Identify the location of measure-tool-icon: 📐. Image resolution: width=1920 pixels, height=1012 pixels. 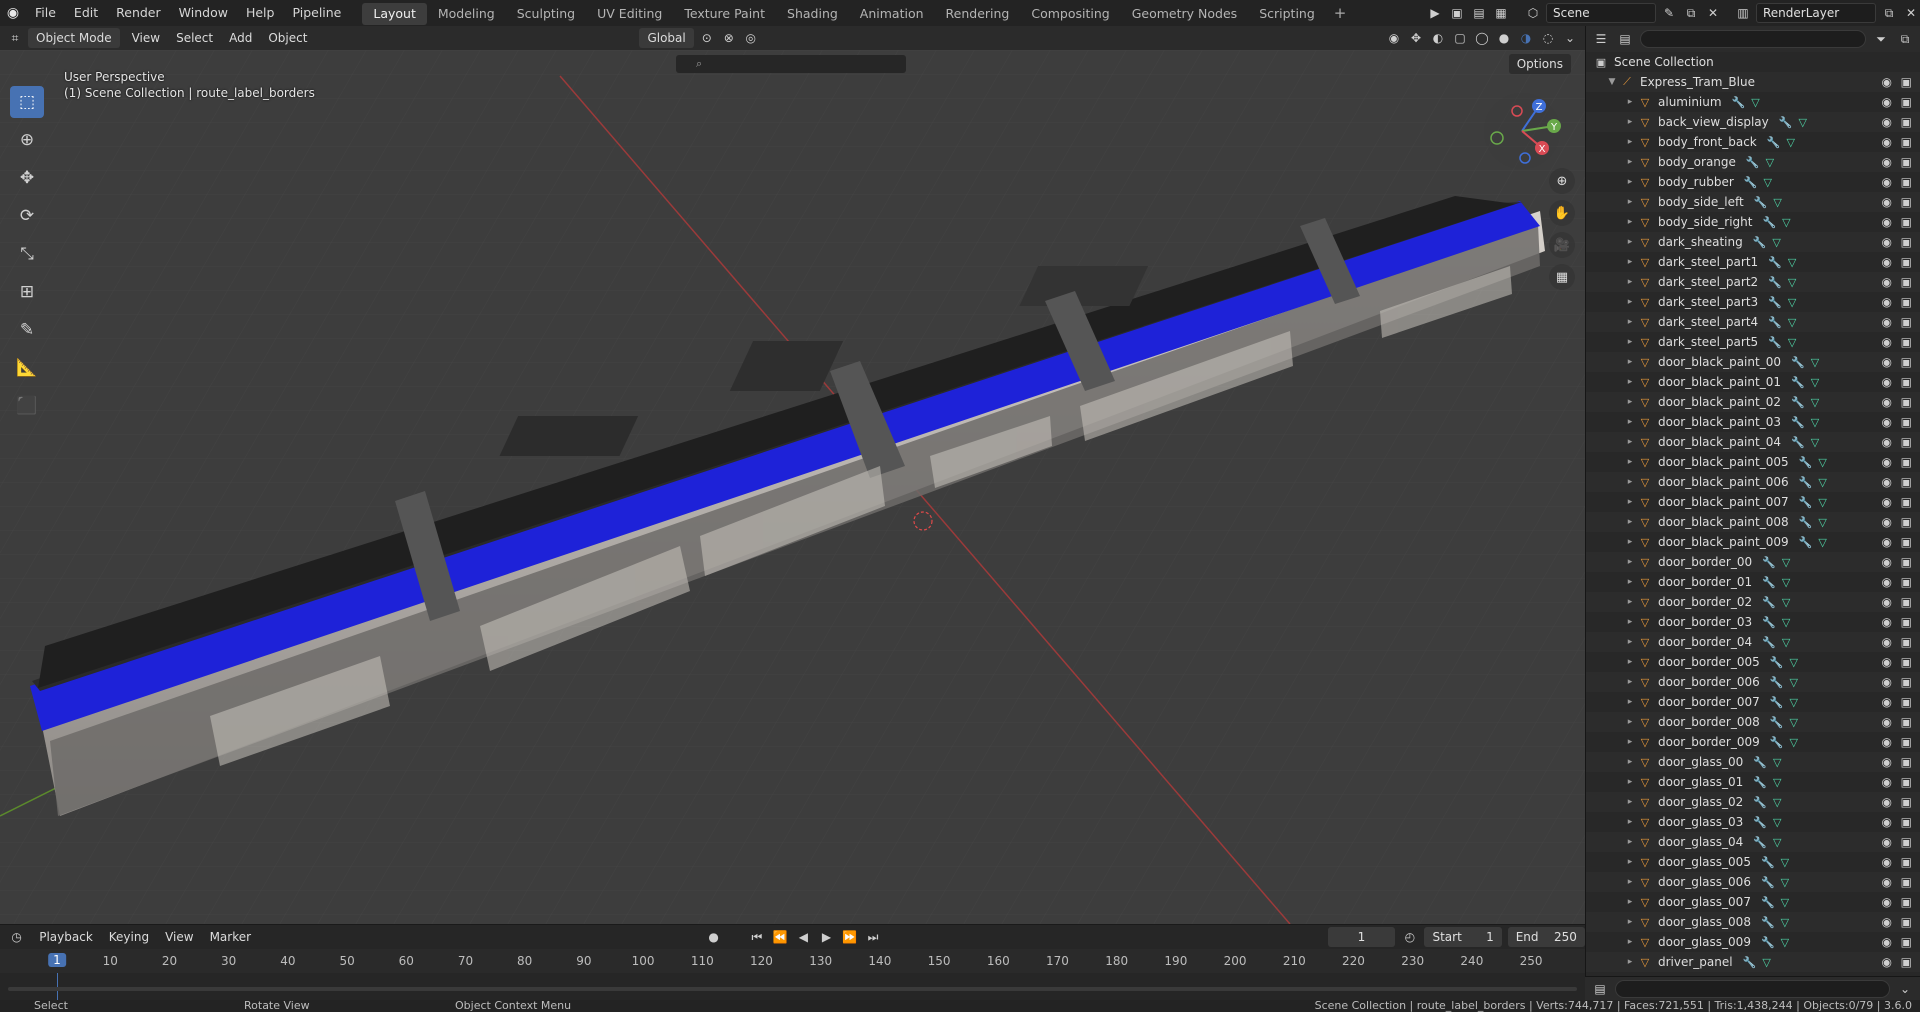
(27, 368).